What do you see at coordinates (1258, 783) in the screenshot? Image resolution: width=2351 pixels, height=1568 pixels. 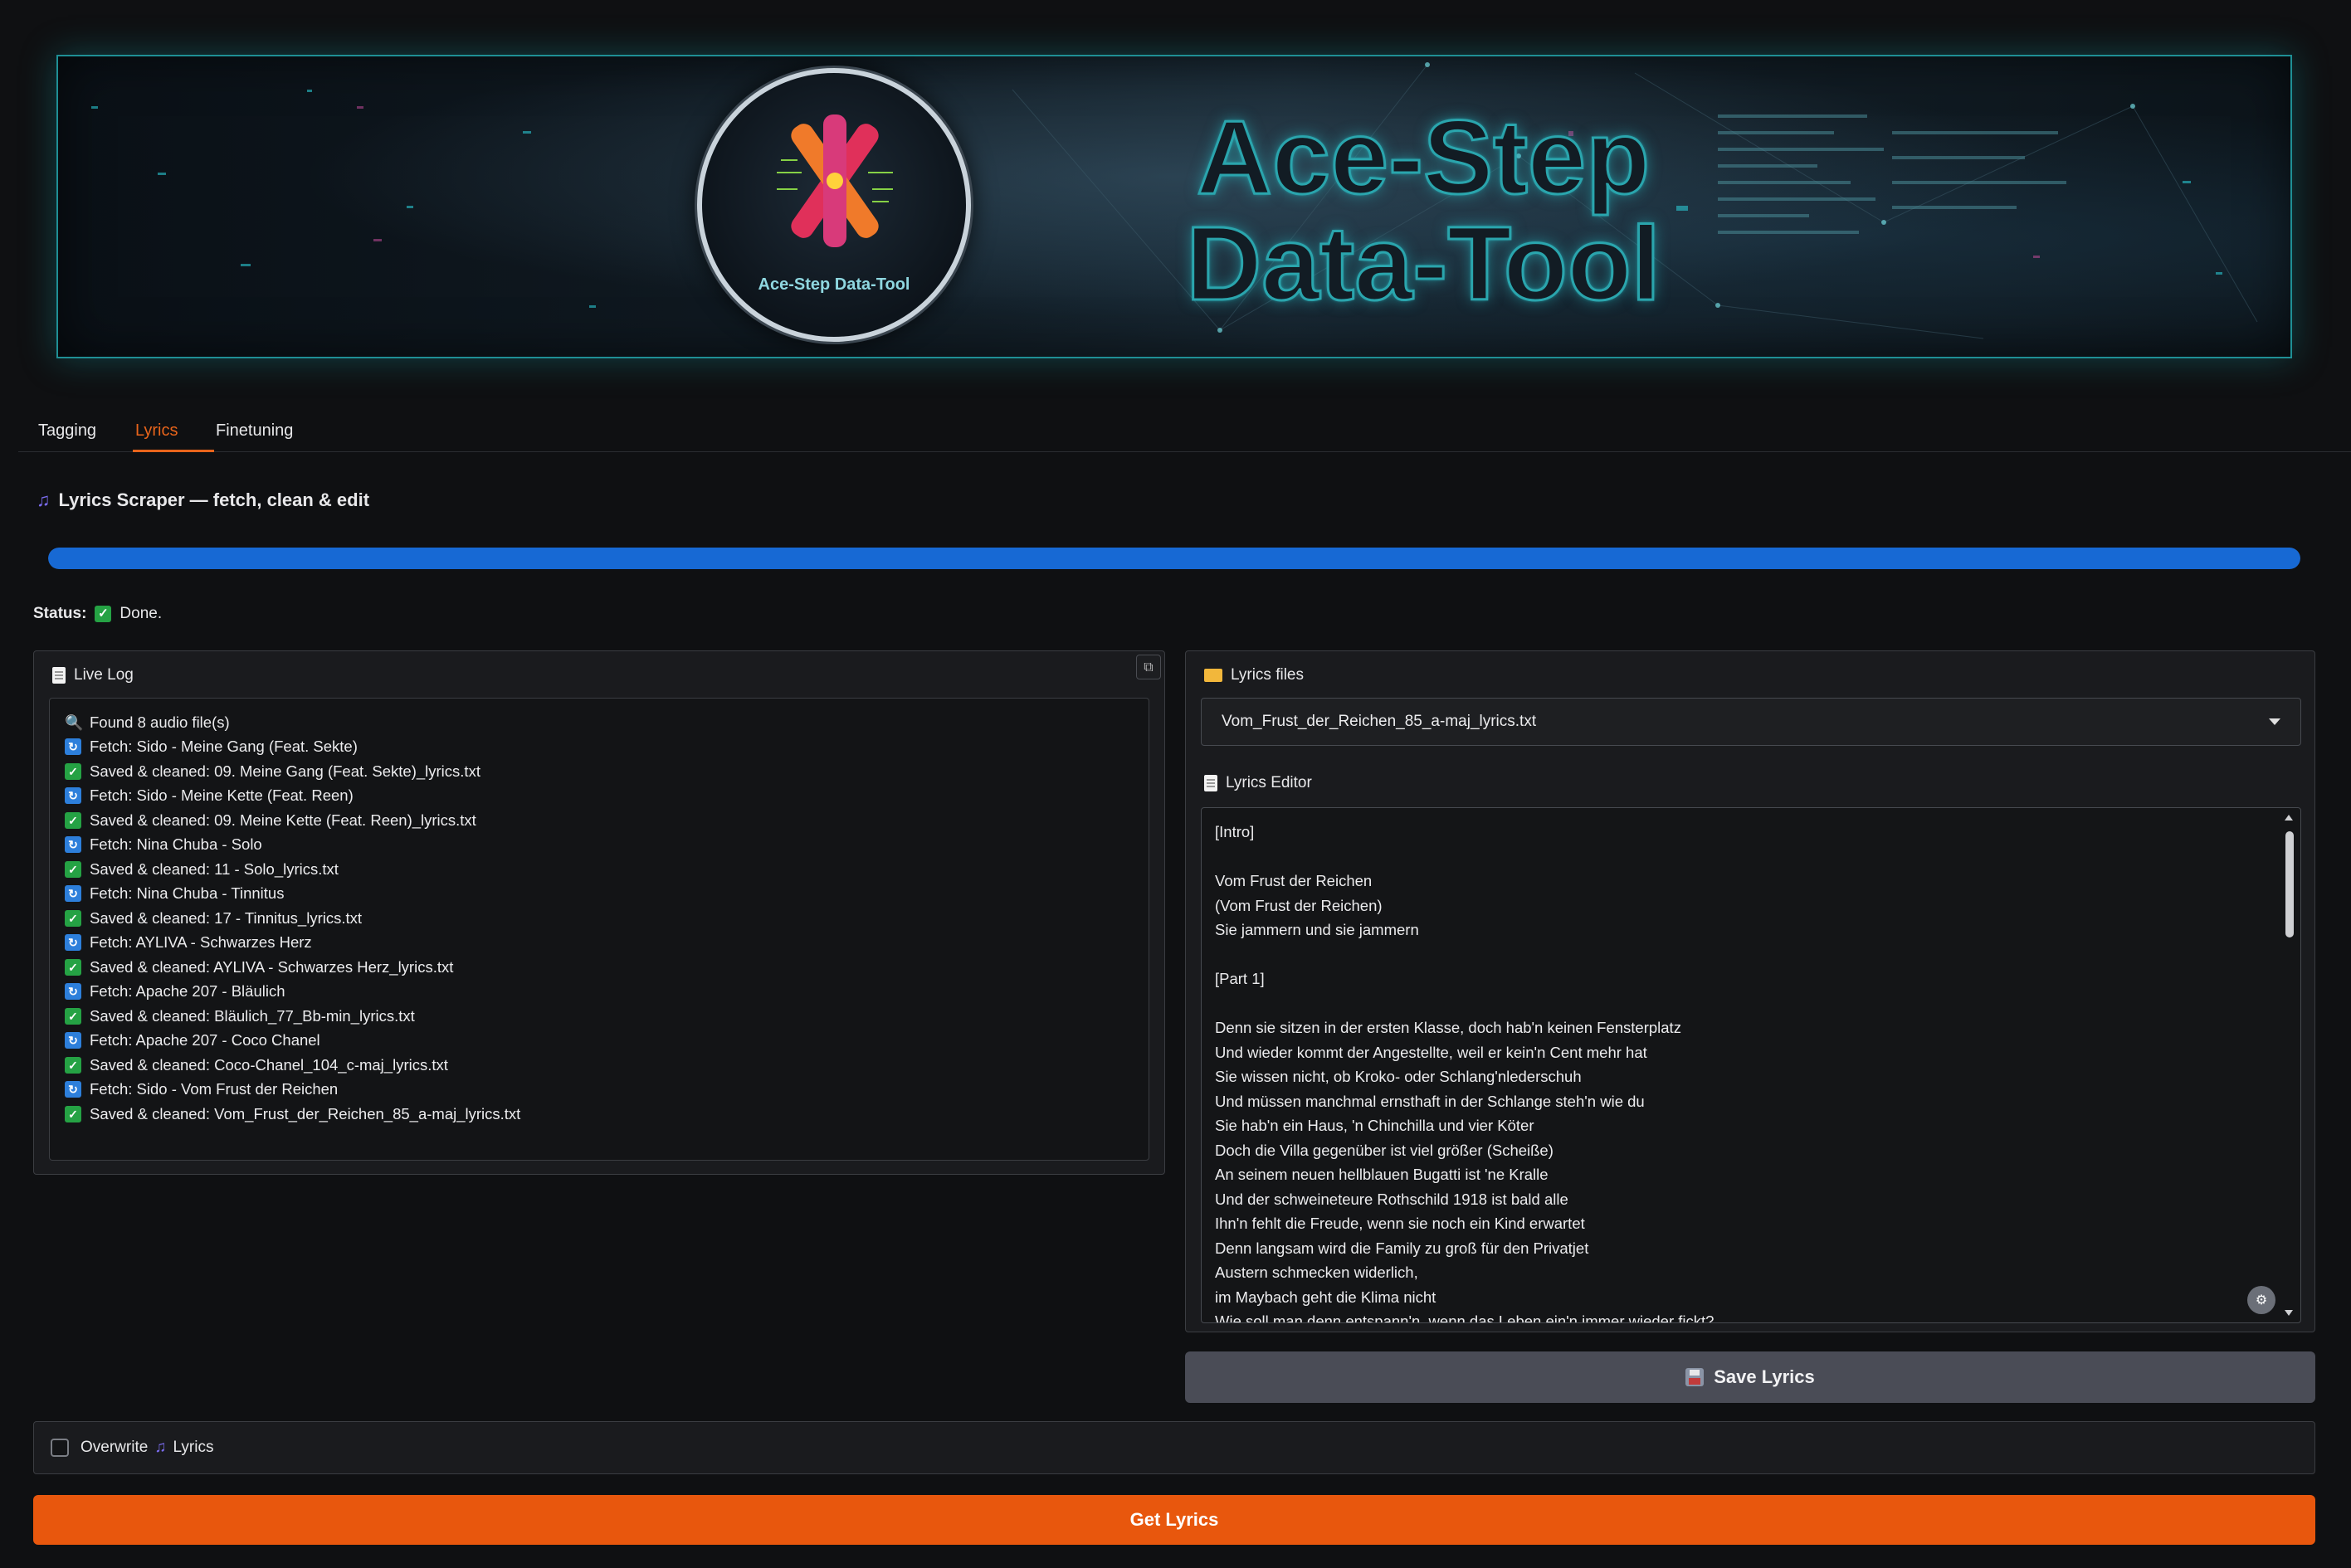 I see `lyrics-editor-label: Lyrics Editor` at bounding box center [1258, 783].